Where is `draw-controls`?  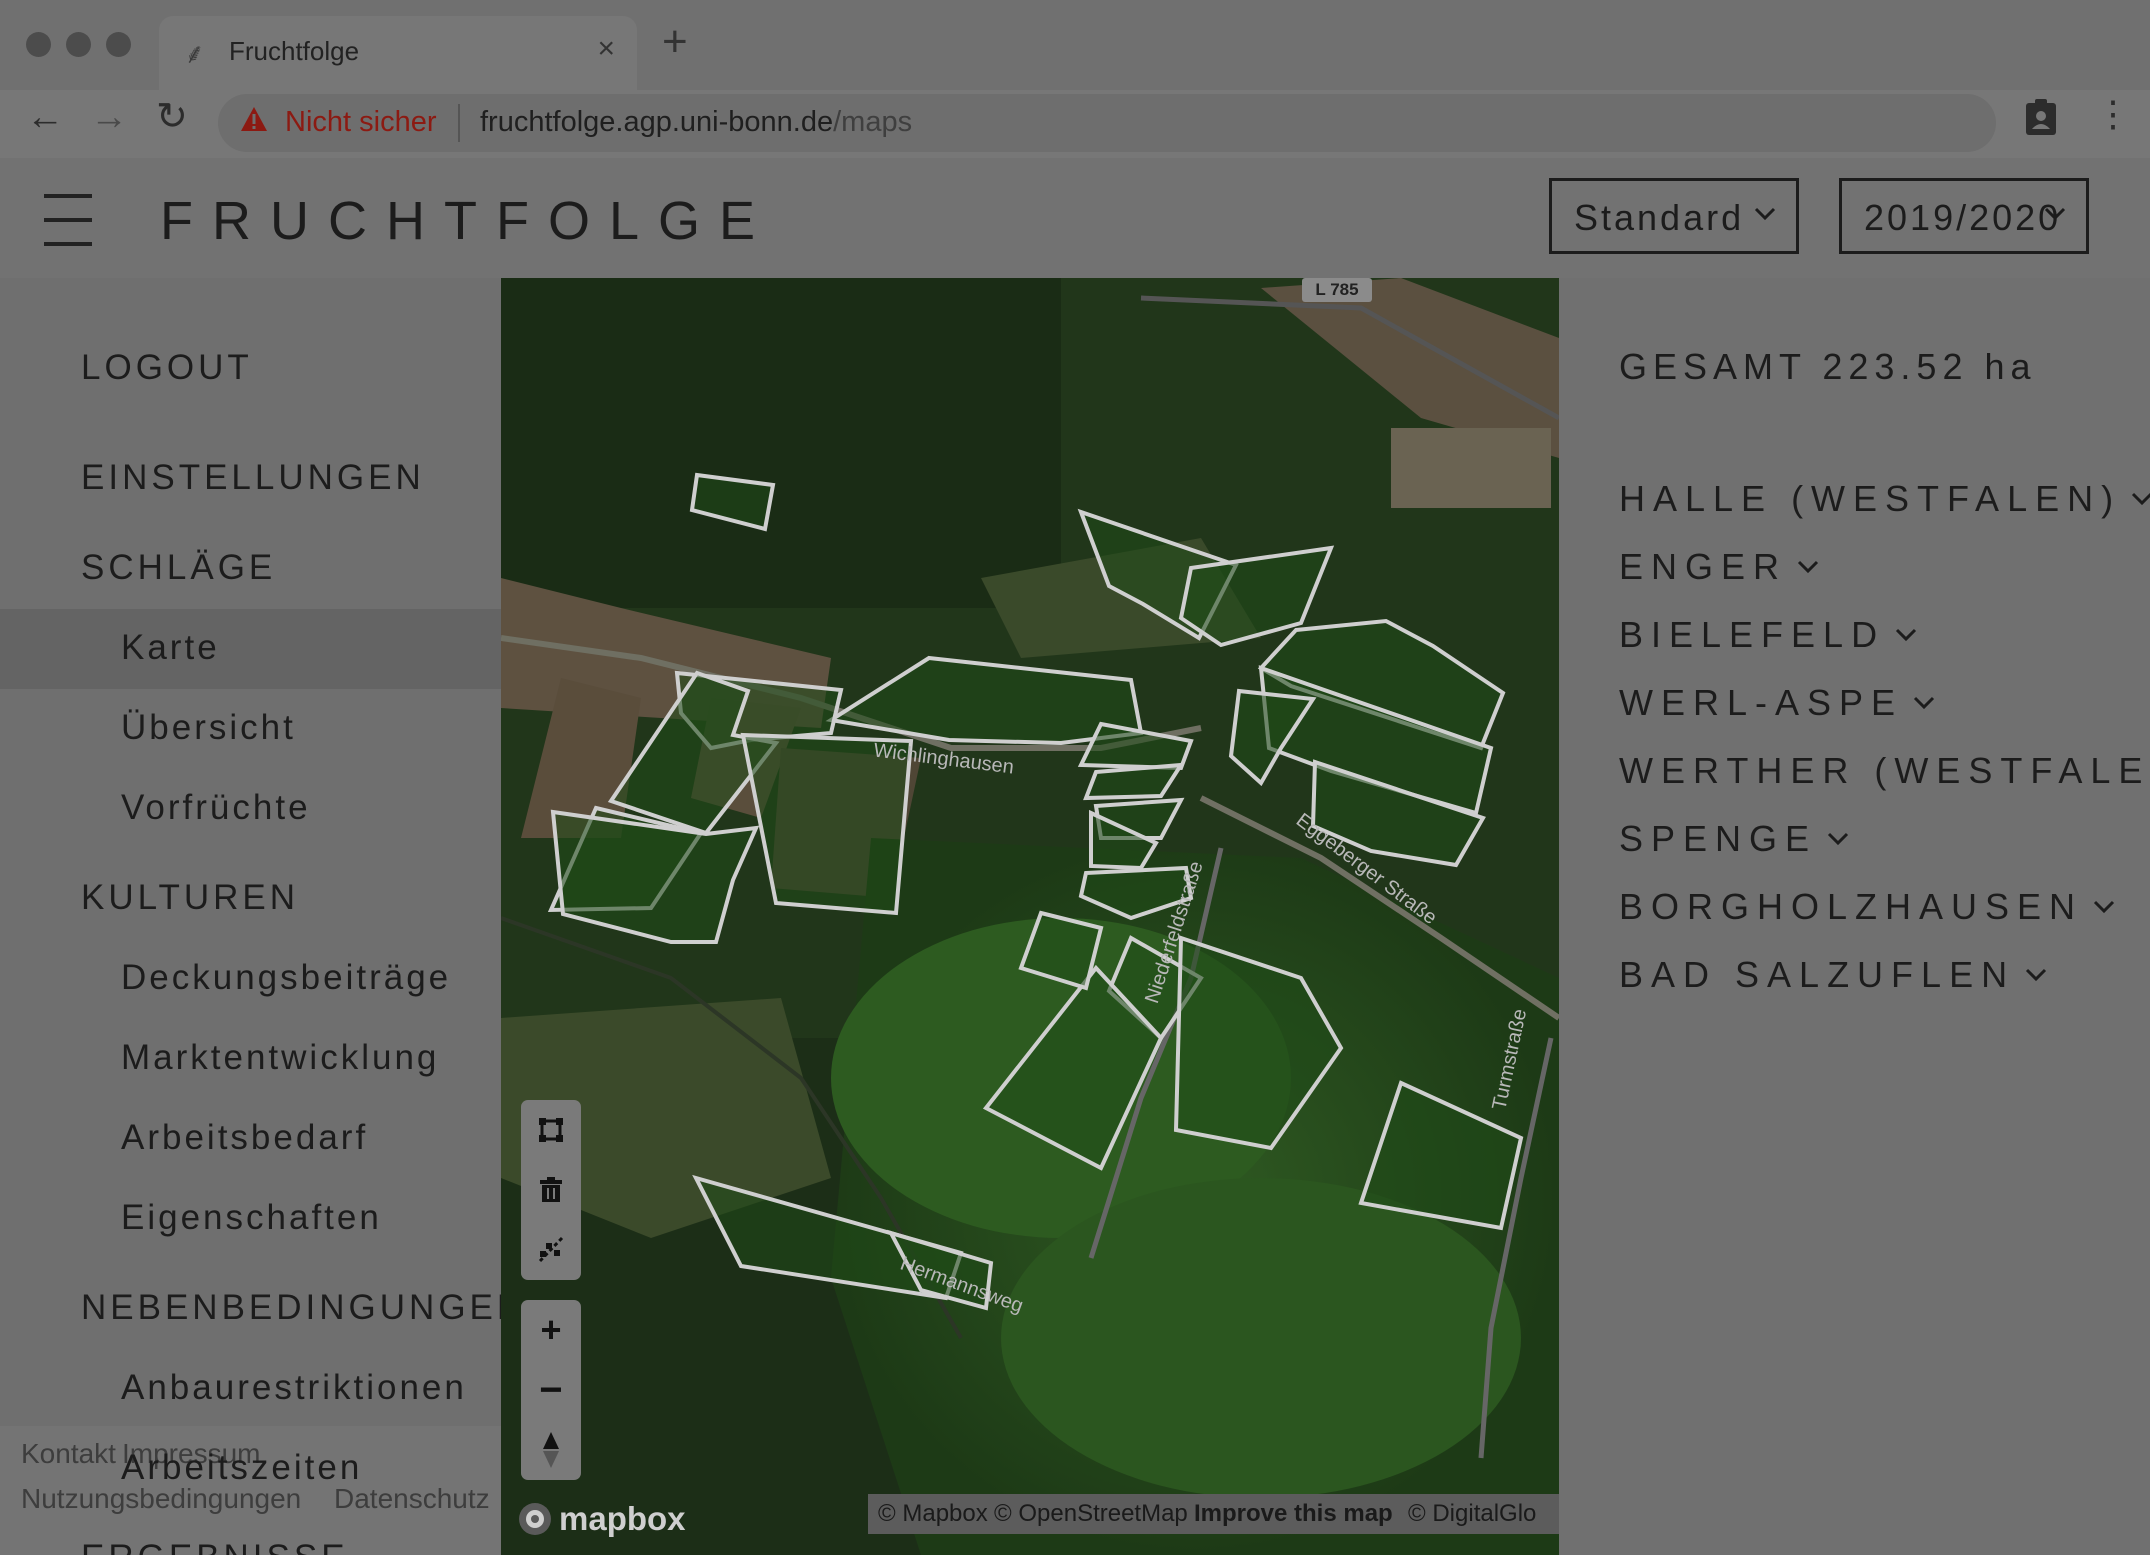 draw-controls is located at coordinates (551, 1190).